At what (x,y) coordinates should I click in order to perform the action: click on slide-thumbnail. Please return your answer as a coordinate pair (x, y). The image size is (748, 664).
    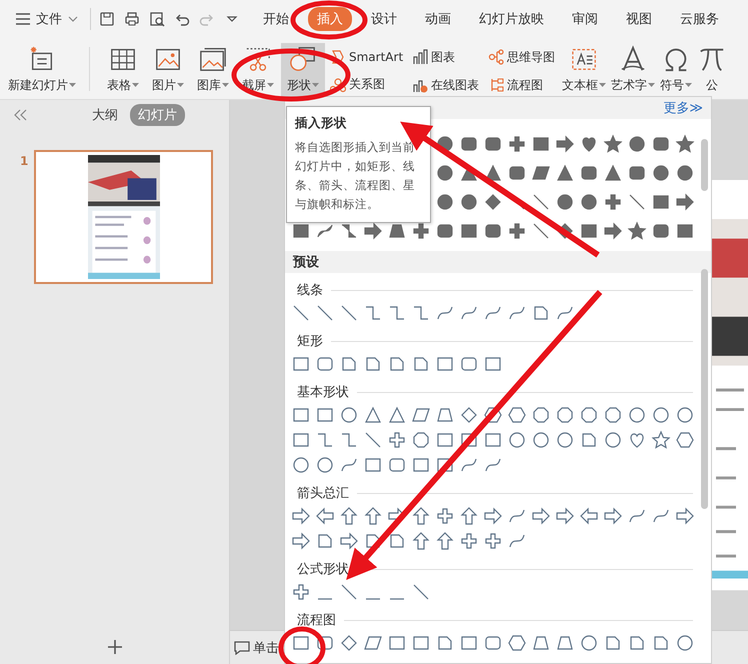
    Looking at the image, I should click on (123, 217).